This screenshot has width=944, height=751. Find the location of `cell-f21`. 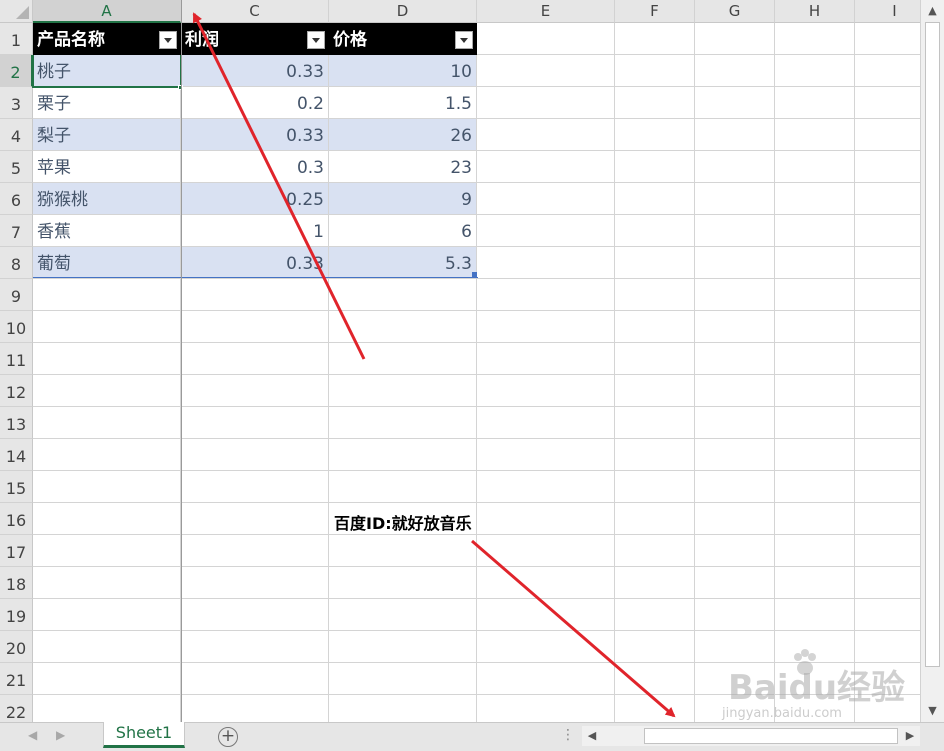

cell-f21 is located at coordinates (655, 679).